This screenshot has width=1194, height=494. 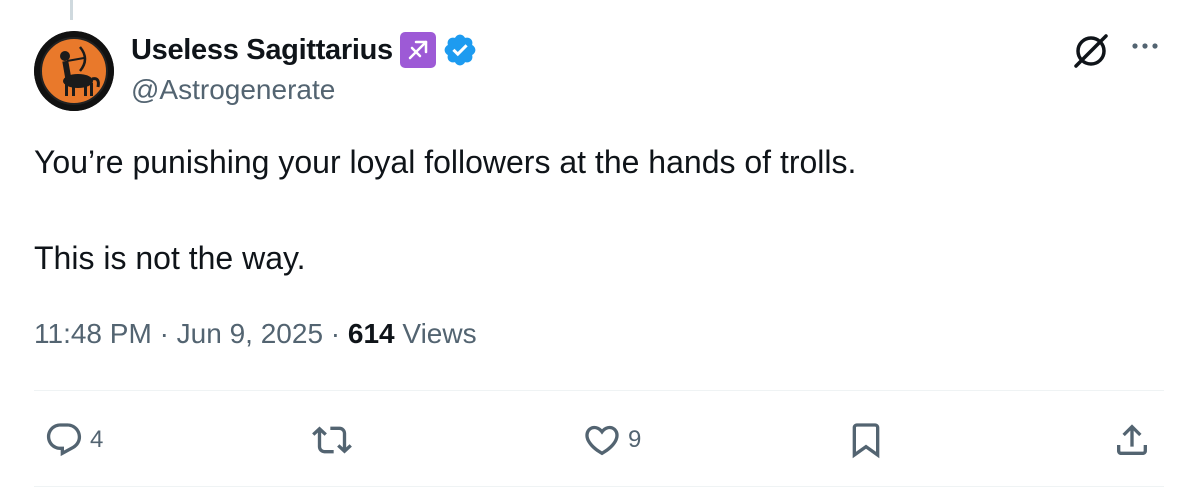 I want to click on centaur-archer-avatar-icon, so click(x=74, y=71).